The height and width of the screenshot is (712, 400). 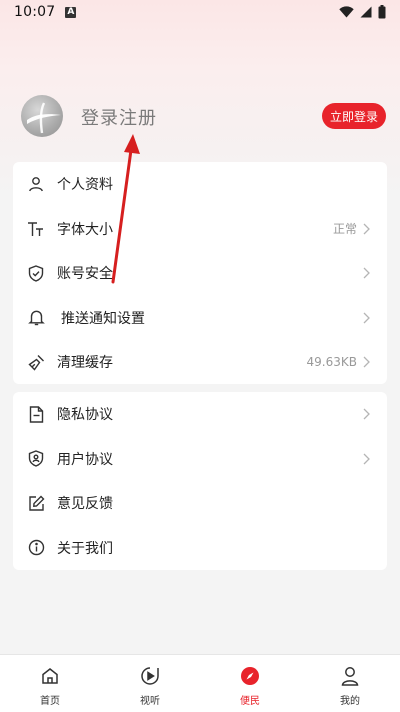 I want to click on settings-row-font-size: 字体大小 正常, so click(x=200, y=229).